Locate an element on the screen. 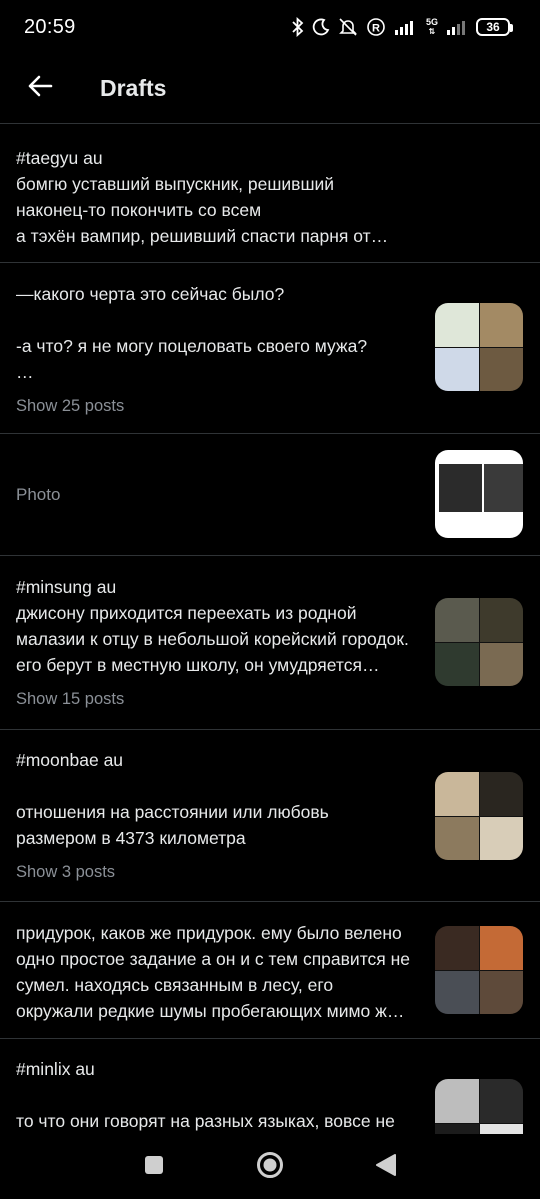 This screenshot has width=540, height=1199. svg-text: R is located at coordinates (376, 29).